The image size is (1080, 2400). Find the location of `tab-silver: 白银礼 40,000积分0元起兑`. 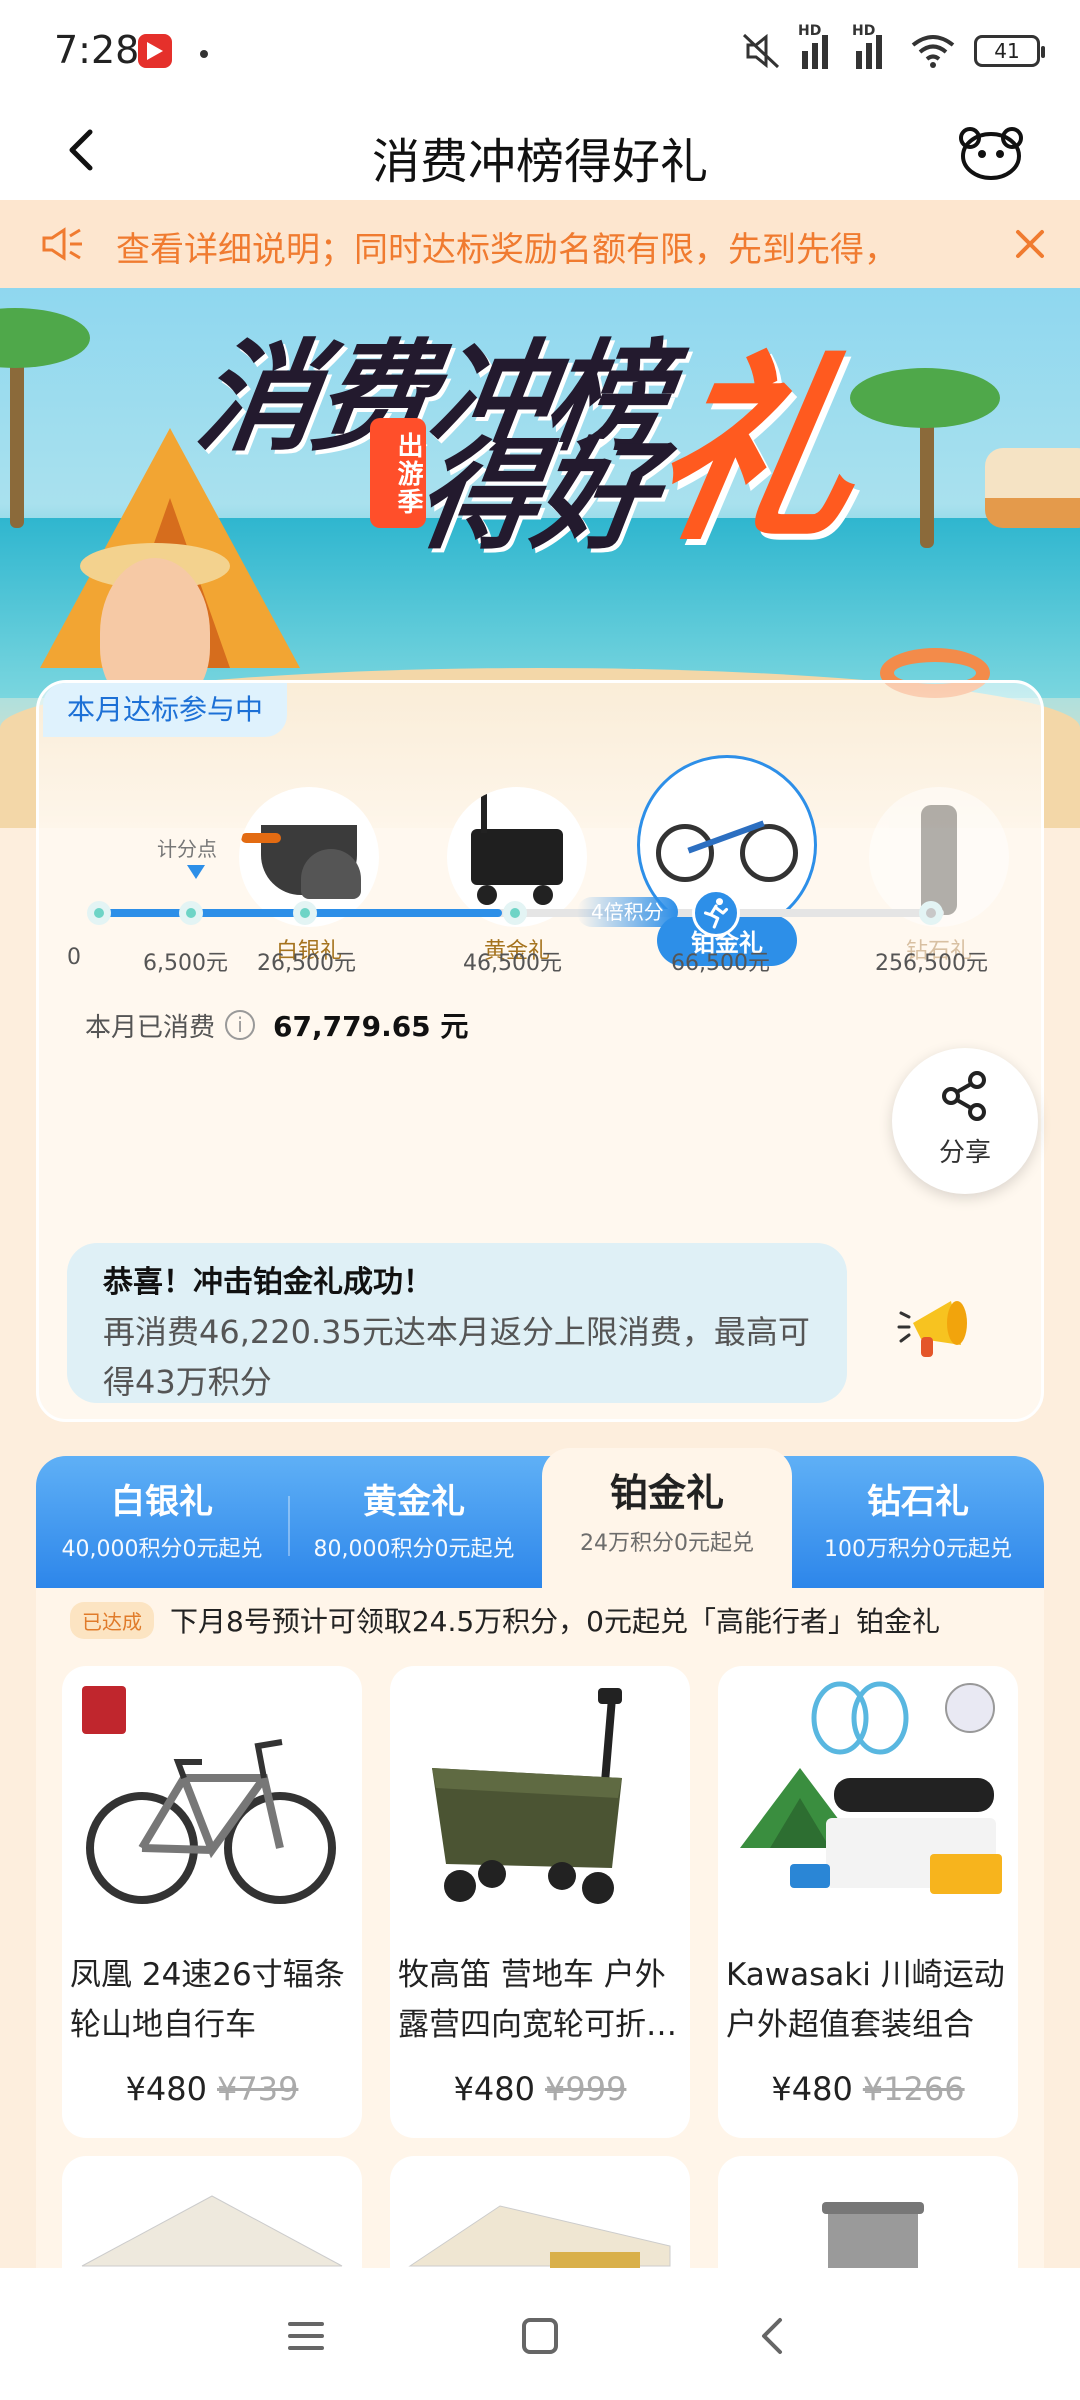

tab-silver: 白银礼 40,000积分0元起兑 is located at coordinates (162, 1522).